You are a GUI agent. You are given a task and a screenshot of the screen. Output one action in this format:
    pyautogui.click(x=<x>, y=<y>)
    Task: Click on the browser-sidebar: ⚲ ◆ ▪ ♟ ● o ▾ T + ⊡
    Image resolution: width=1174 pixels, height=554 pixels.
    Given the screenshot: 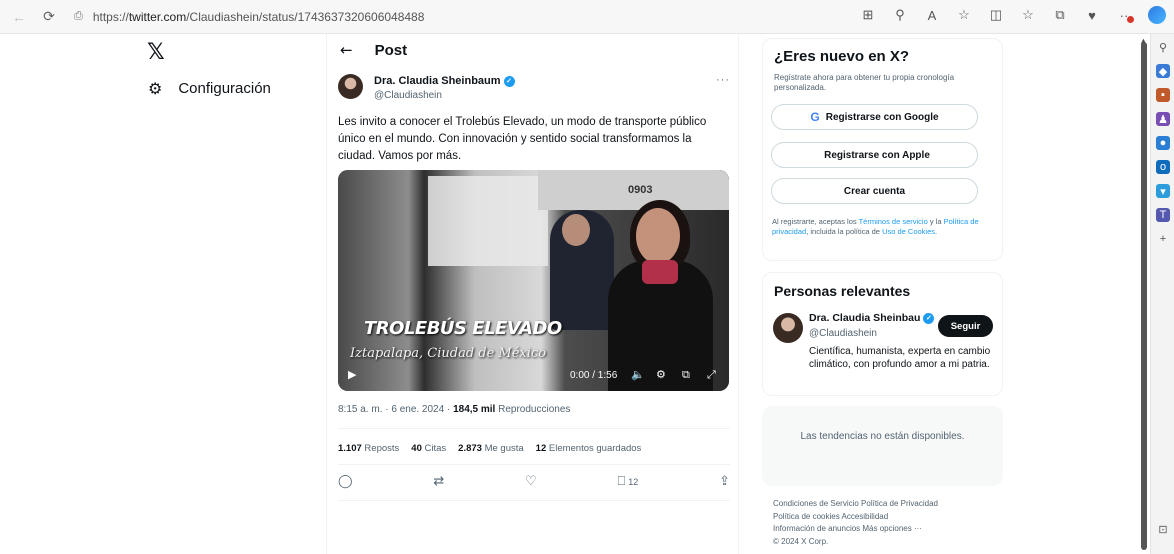 What is the action you would take?
    pyautogui.click(x=1162, y=294)
    